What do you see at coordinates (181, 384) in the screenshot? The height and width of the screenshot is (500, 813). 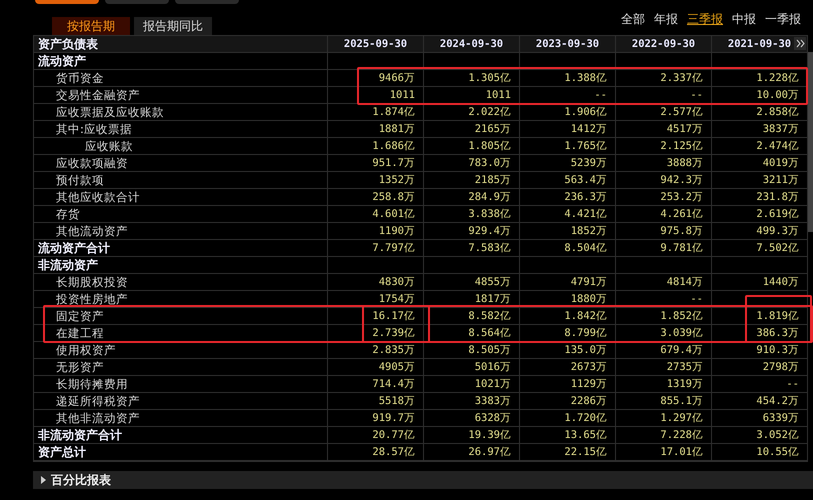 I see `row-label: 长期待摊费用` at bounding box center [181, 384].